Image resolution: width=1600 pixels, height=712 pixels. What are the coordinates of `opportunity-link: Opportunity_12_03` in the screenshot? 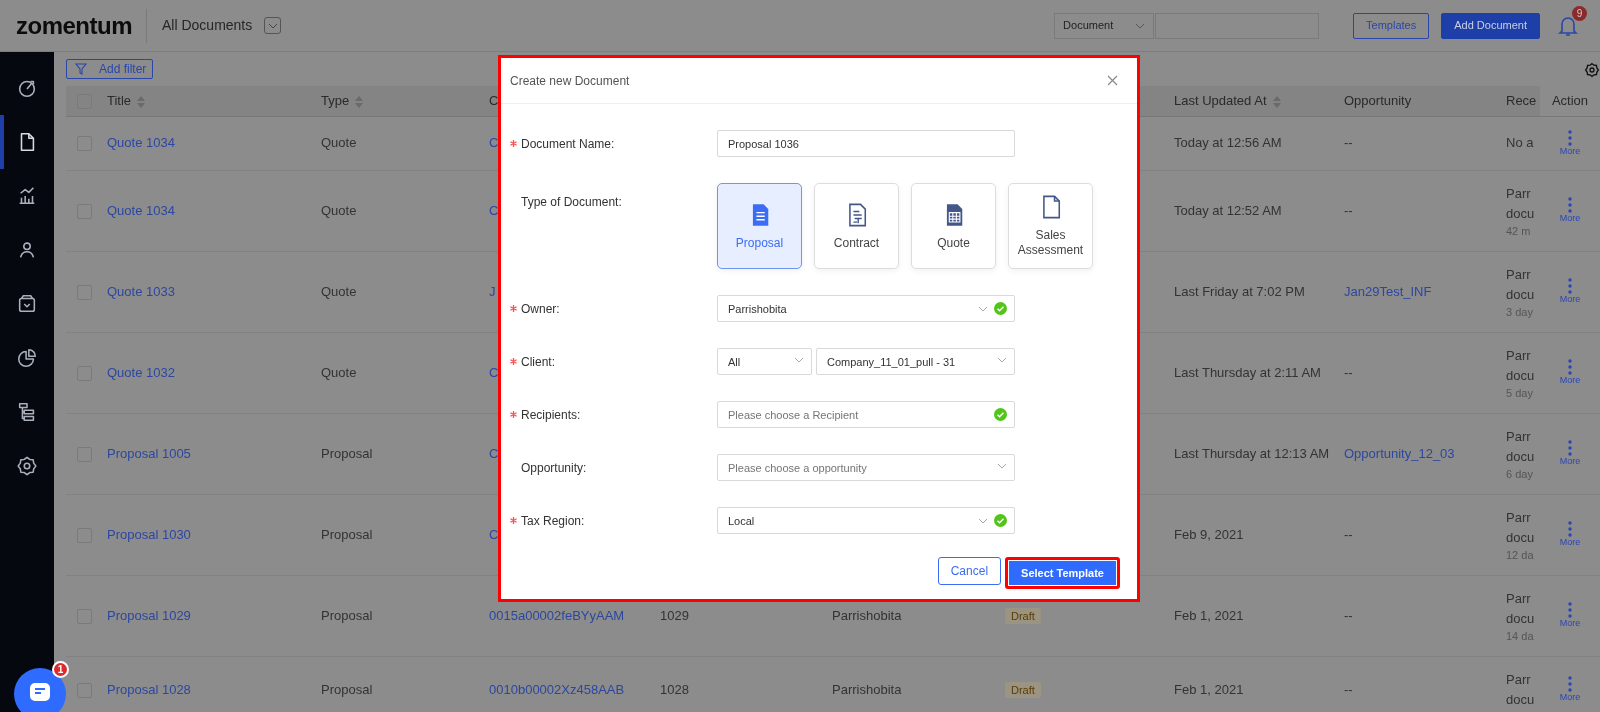 It's located at (1399, 453).